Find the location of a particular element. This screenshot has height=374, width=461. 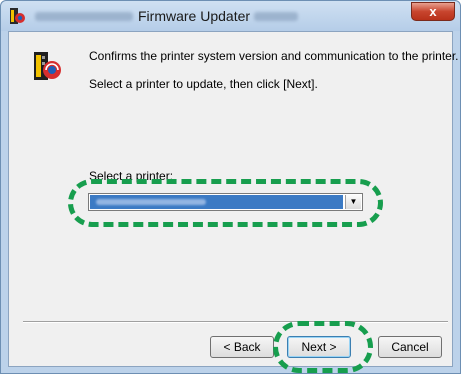

close-button: x is located at coordinates (433, 11).